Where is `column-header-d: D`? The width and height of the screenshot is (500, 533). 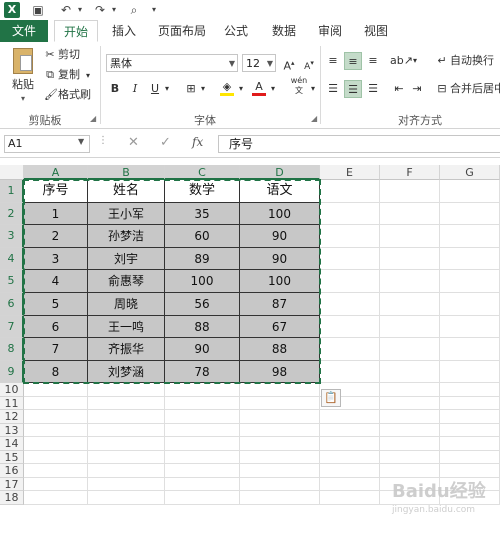 column-header-d: D is located at coordinates (280, 172).